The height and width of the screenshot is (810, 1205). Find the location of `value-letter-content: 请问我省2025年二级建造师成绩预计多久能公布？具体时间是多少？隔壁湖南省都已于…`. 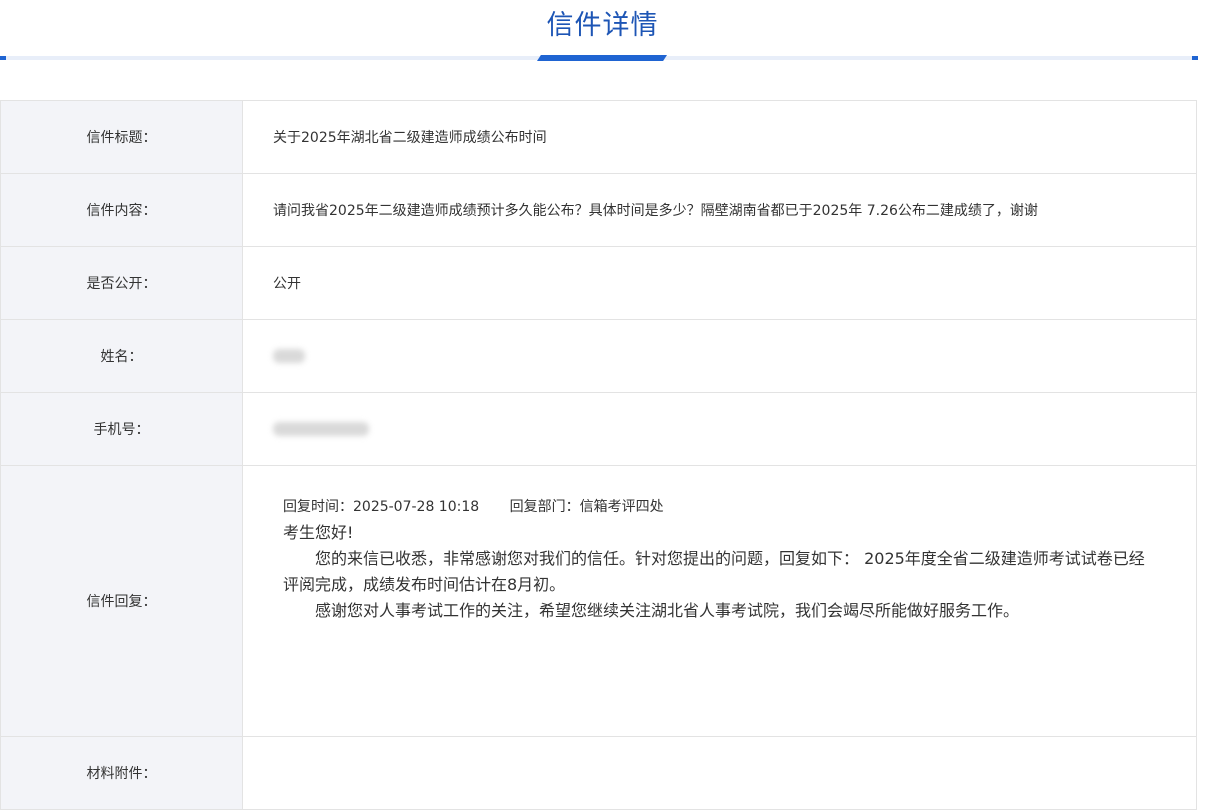

value-letter-content: 请问我省2025年二级建造师成绩预计多久能公布？具体时间是多少？隔壁湖南省都已于… is located at coordinates (719, 210).